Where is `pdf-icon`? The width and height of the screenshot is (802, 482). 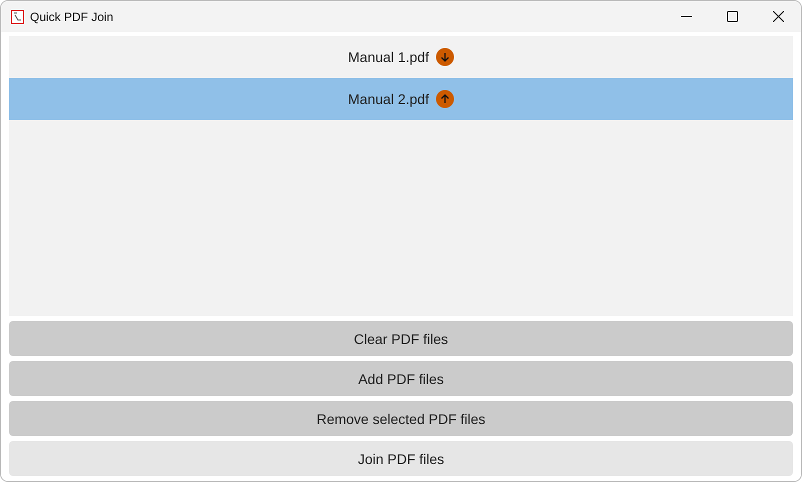 pdf-icon is located at coordinates (17, 17).